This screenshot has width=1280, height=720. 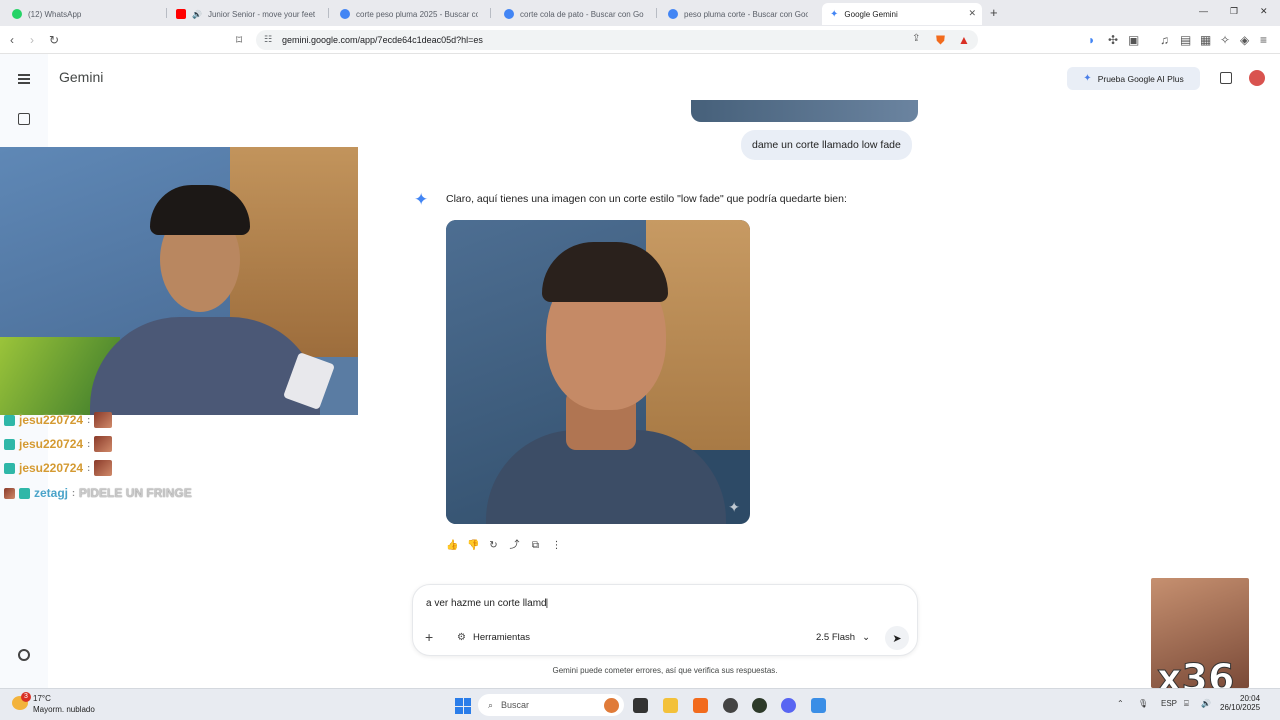 I want to click on language-indicator: ESP, so click(x=1169, y=703).